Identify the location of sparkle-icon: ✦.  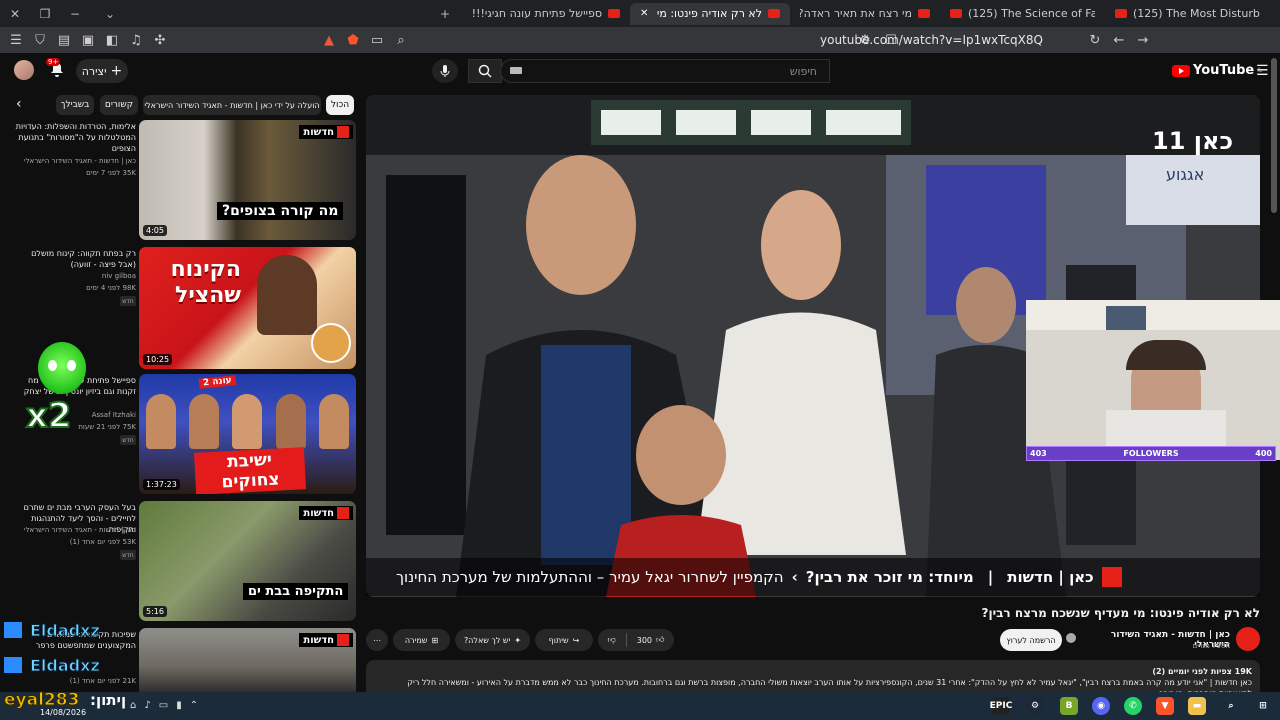
(518, 640).